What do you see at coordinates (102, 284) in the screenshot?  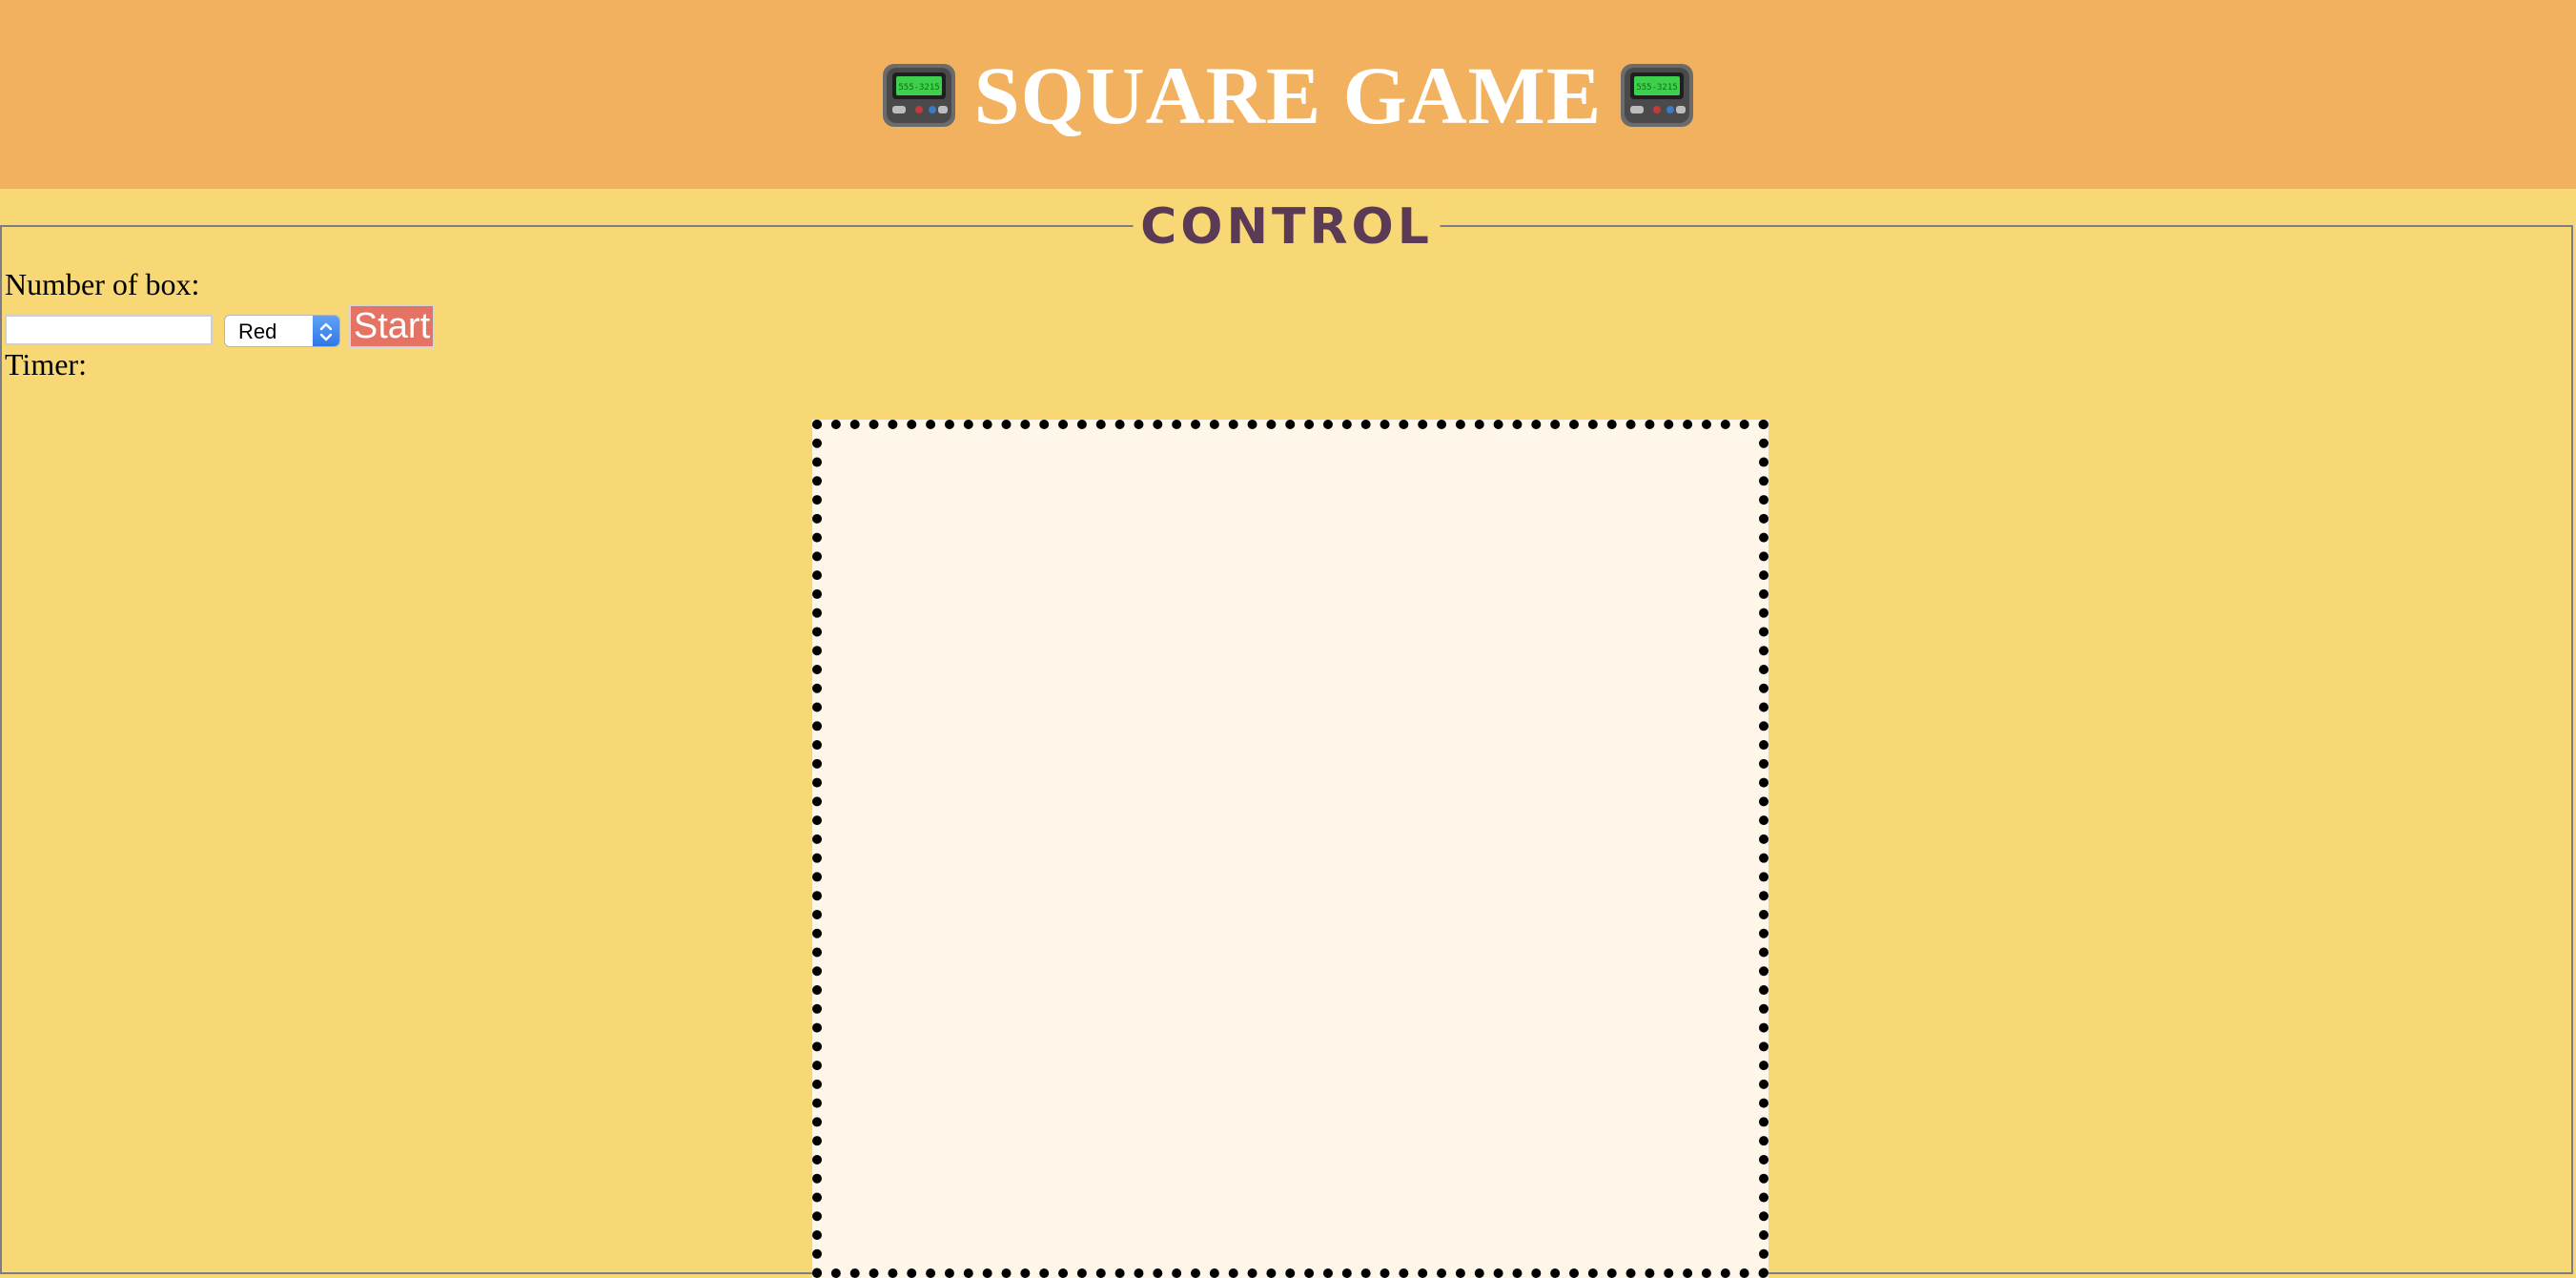 I see `number-of-box-label: Number of box:` at bounding box center [102, 284].